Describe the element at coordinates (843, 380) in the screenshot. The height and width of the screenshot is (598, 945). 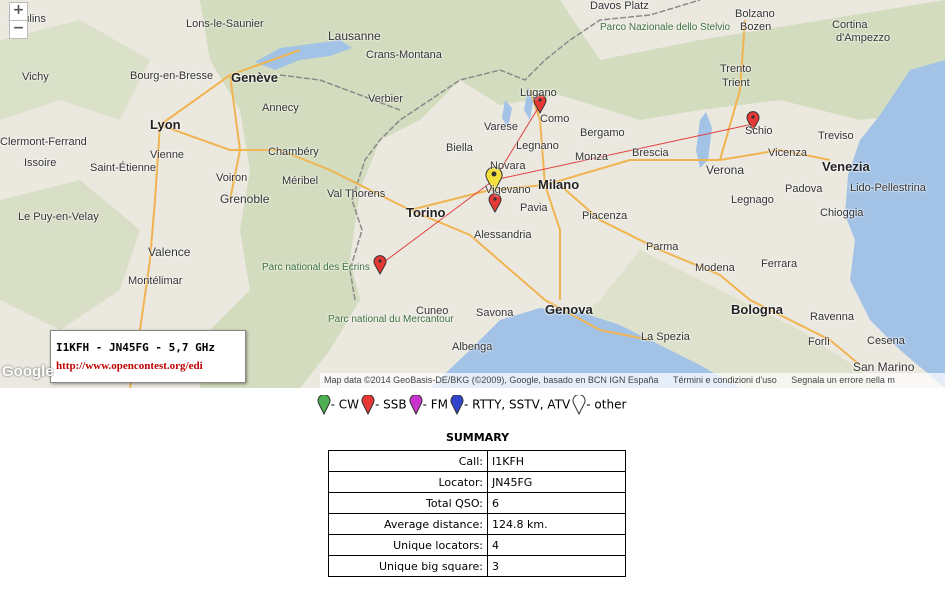
I see `report-error-link: Segnala un errore nella m` at that location.